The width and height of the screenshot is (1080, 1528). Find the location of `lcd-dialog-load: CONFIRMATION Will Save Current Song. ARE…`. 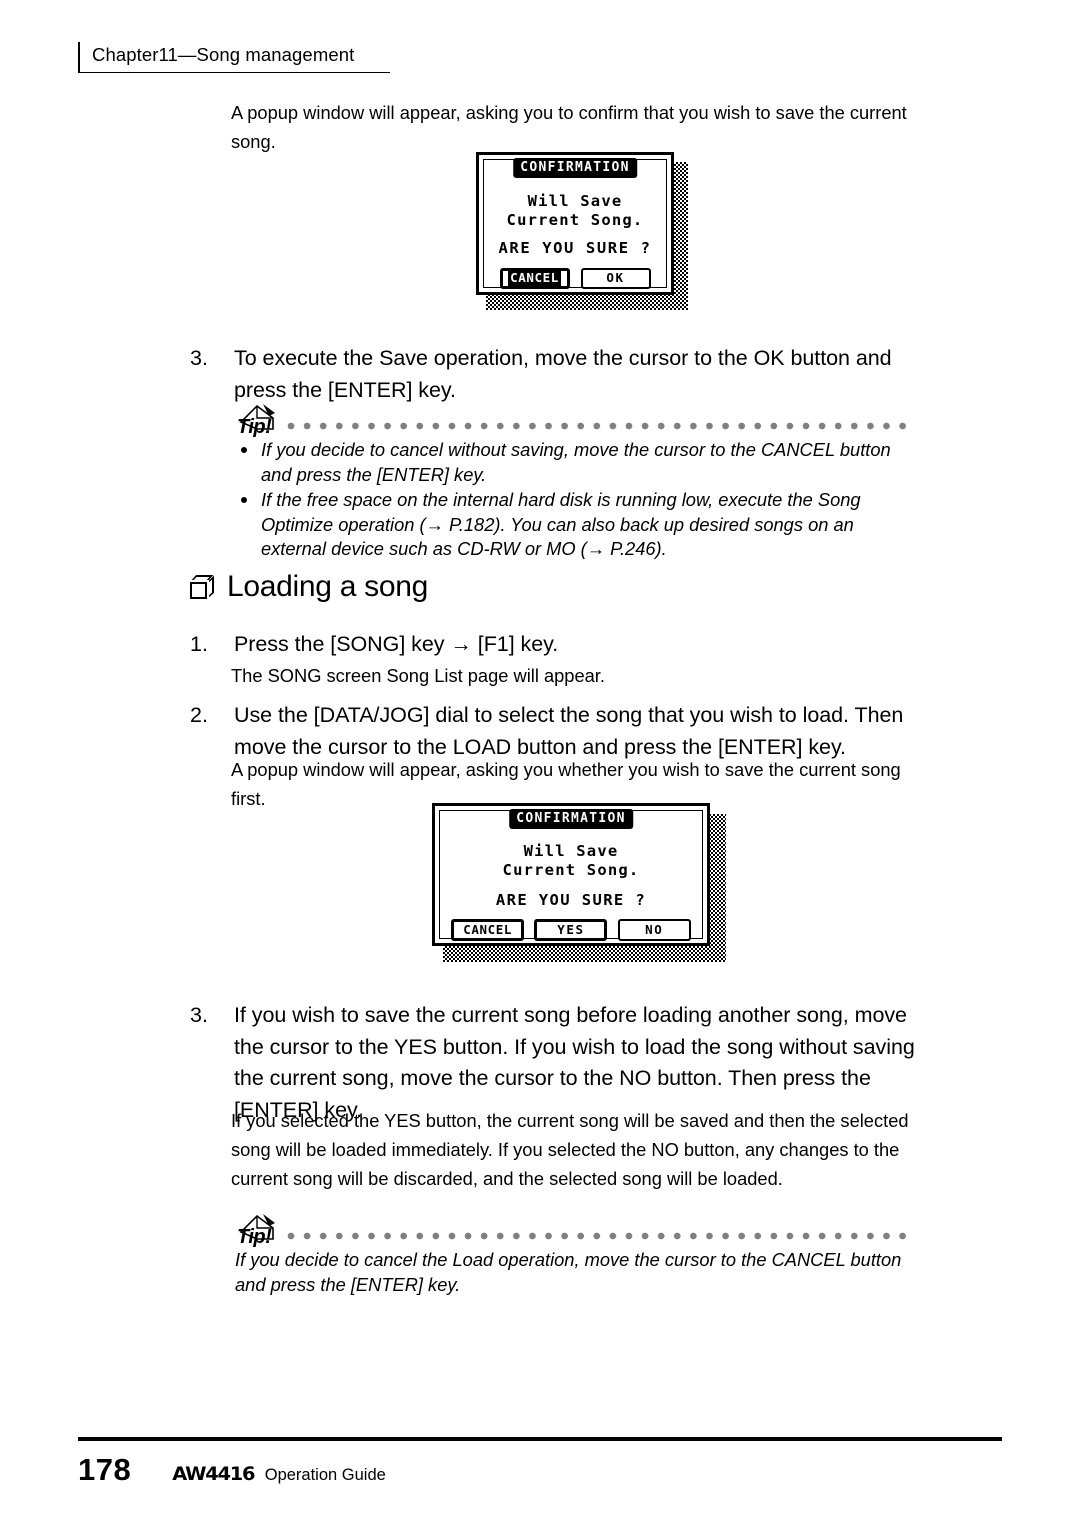

lcd-dialog-load: CONFIRMATION Will Save Current Song. ARE… is located at coordinates (582, 883).